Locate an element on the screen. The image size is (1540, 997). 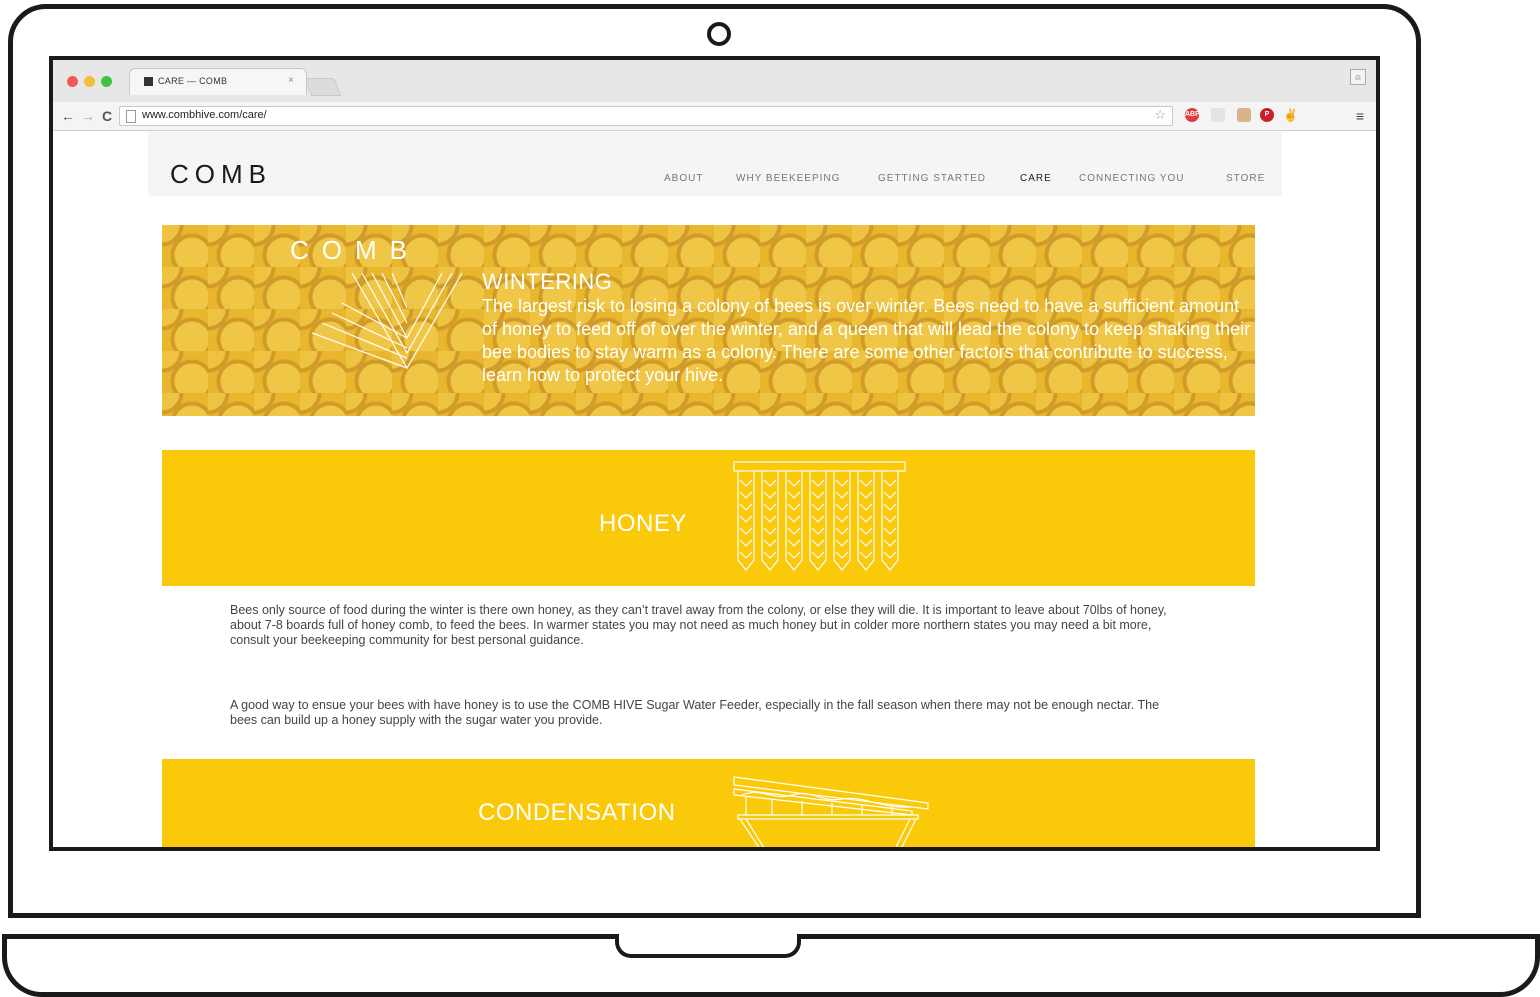
adblock-icon: ABP is located at coordinates (1192, 115).